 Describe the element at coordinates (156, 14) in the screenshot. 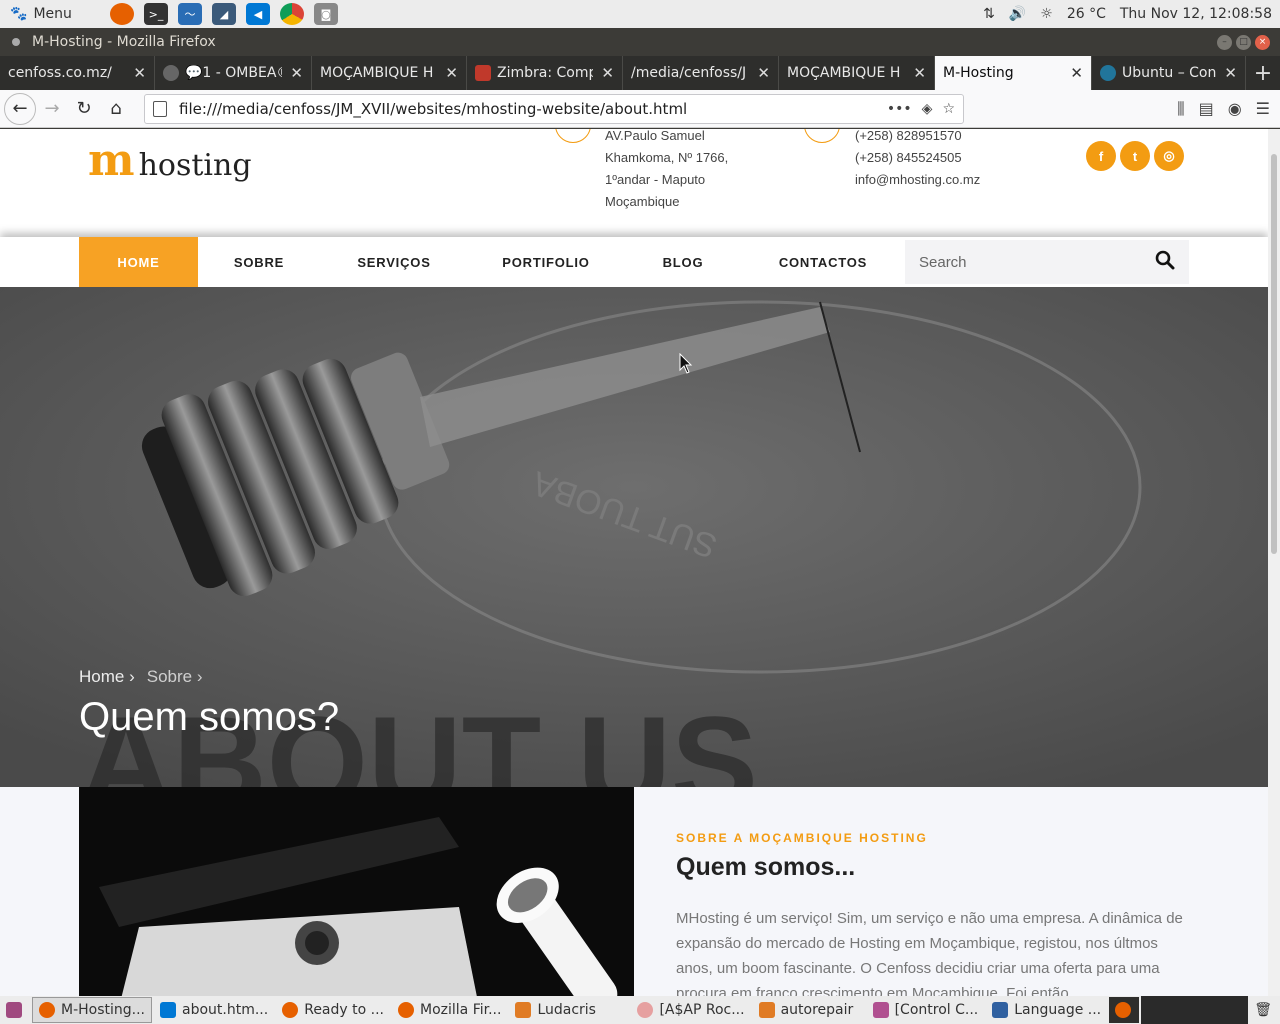

I see `terminal-launcher-icon: >_` at that location.